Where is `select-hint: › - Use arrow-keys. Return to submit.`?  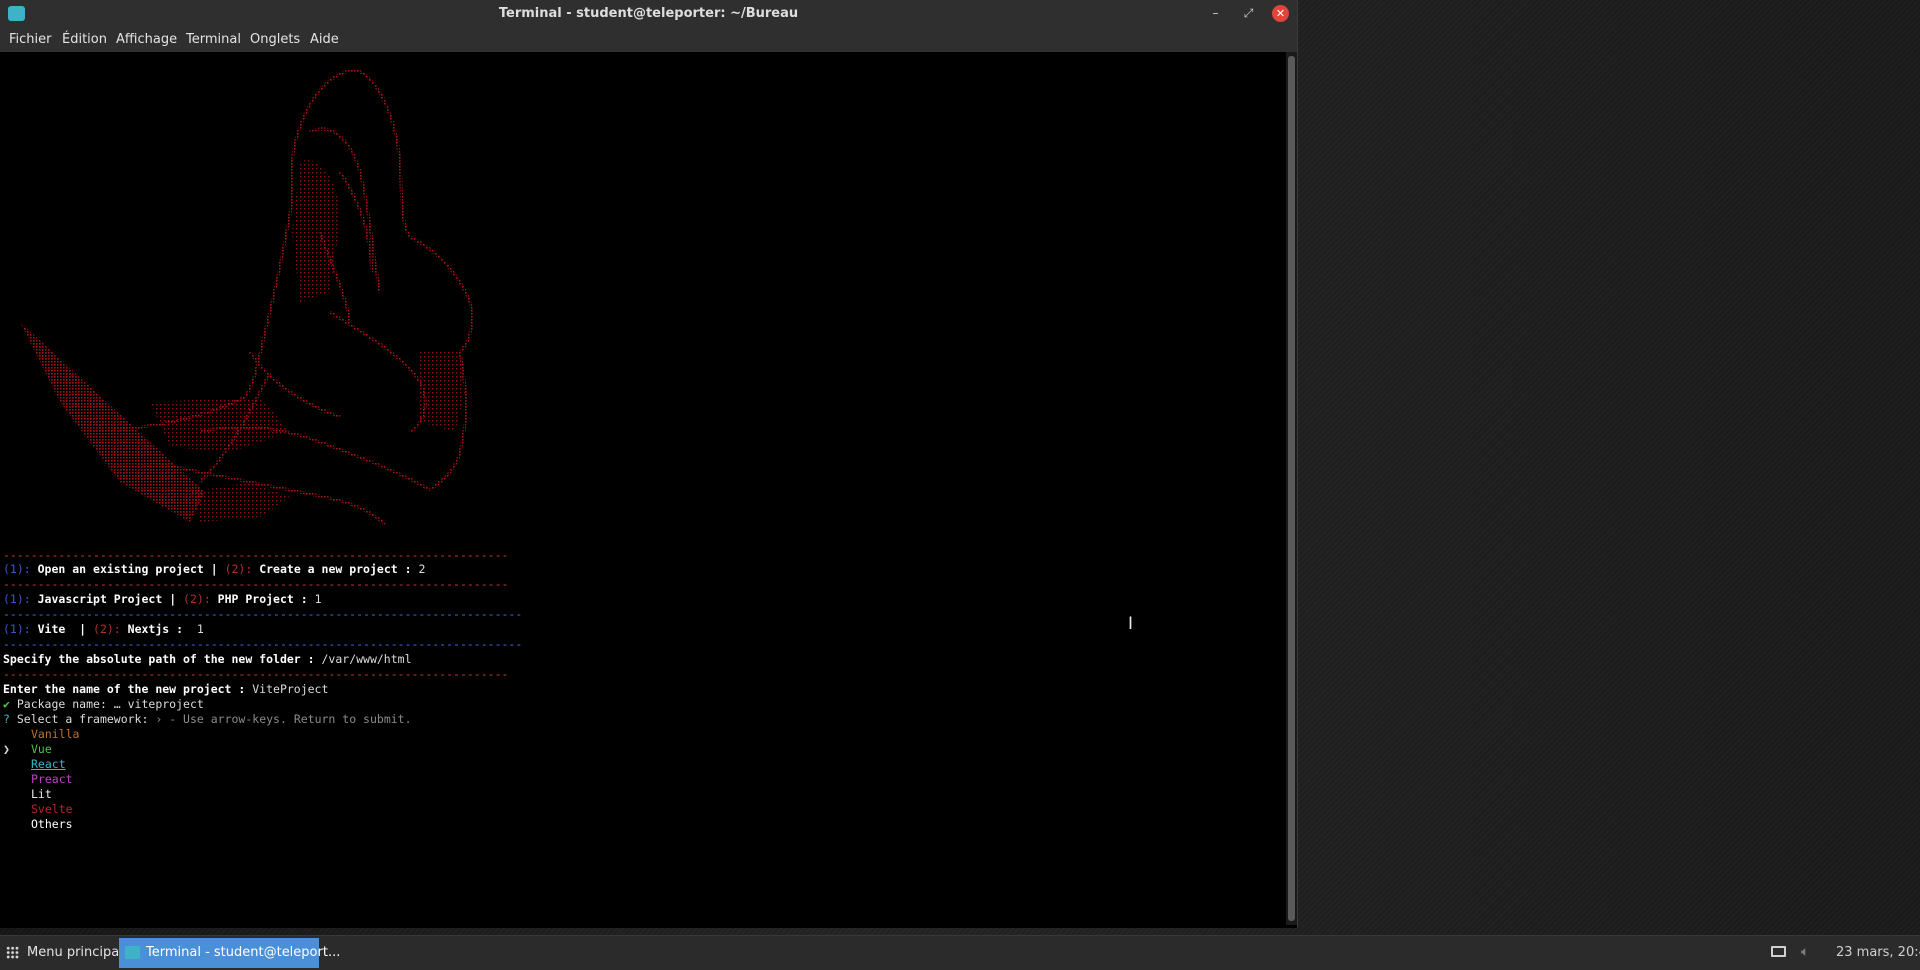
select-hint: › - Use arrow-keys. Return to submit. is located at coordinates (283, 719).